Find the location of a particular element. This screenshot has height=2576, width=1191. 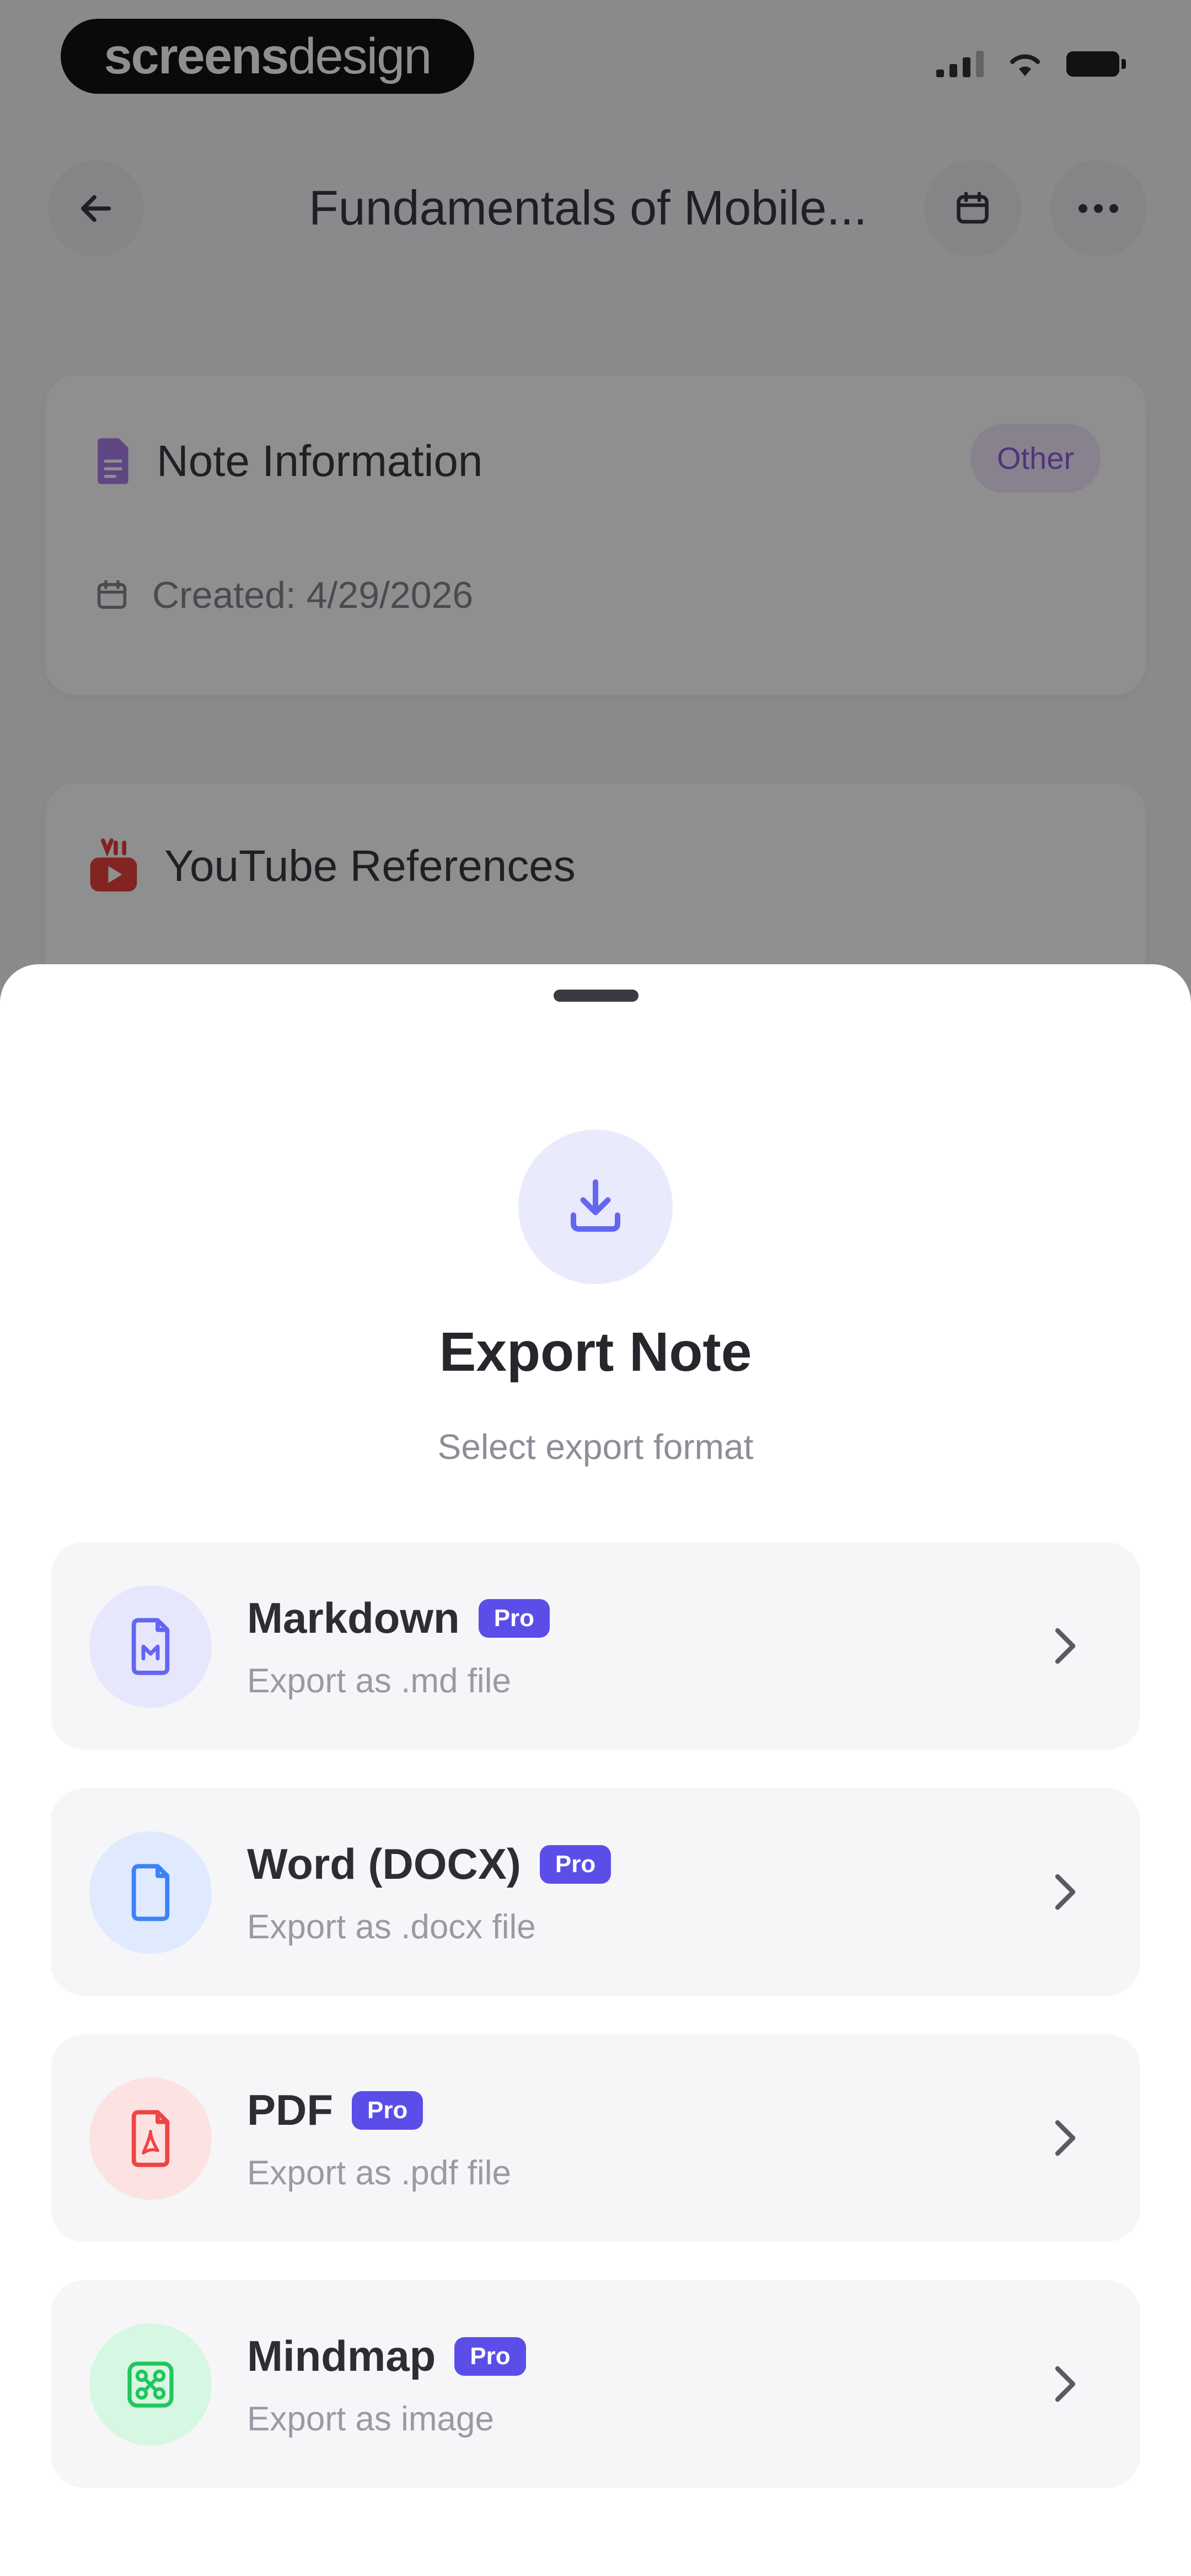

pdf-file-icon-circle is located at coordinates (150, 2138).